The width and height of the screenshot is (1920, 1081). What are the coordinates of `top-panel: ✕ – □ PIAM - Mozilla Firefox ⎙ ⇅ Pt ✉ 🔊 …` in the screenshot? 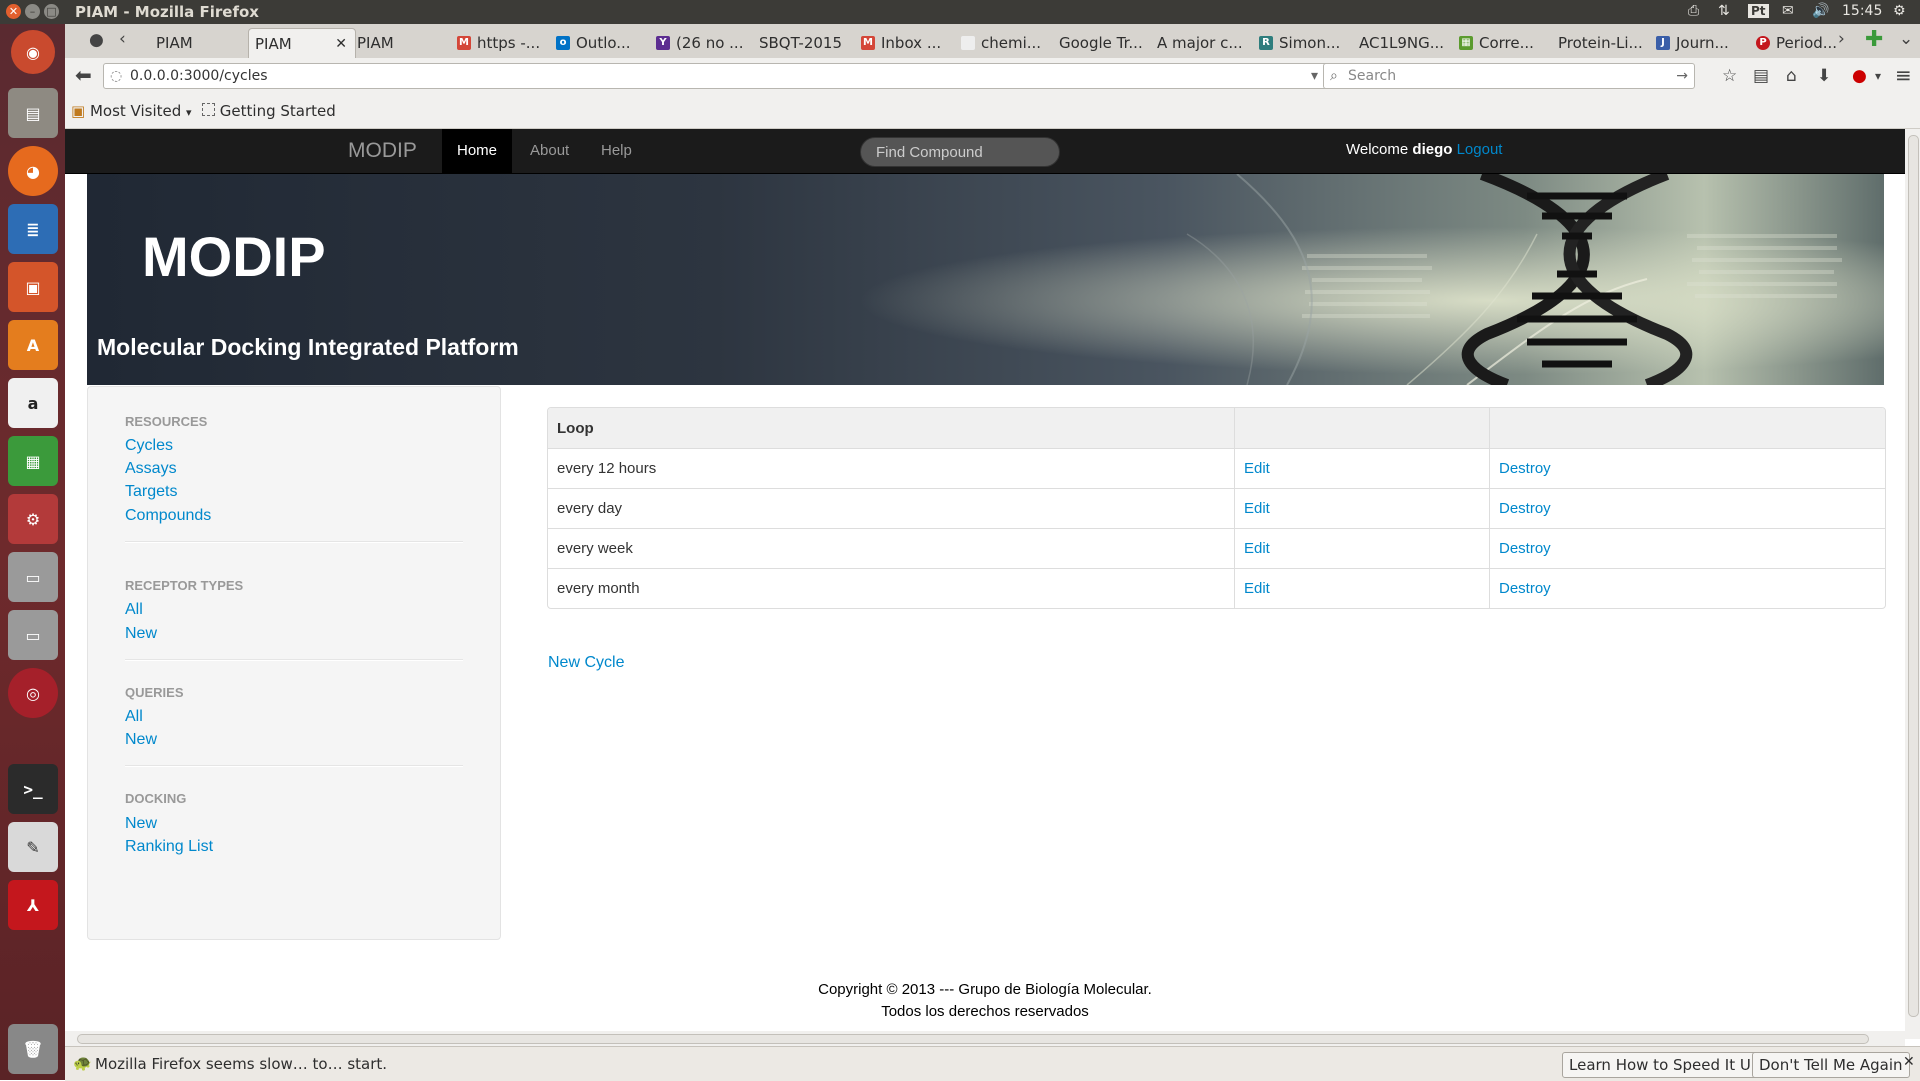 It's located at (960, 12).